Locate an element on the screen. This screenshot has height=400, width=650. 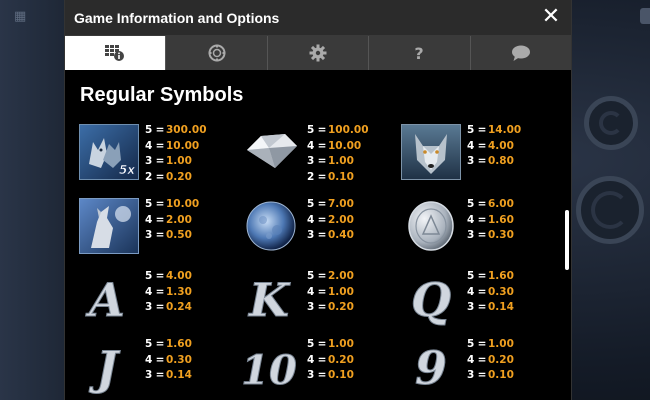
spin-button-bg is located at coordinates (610, 210).